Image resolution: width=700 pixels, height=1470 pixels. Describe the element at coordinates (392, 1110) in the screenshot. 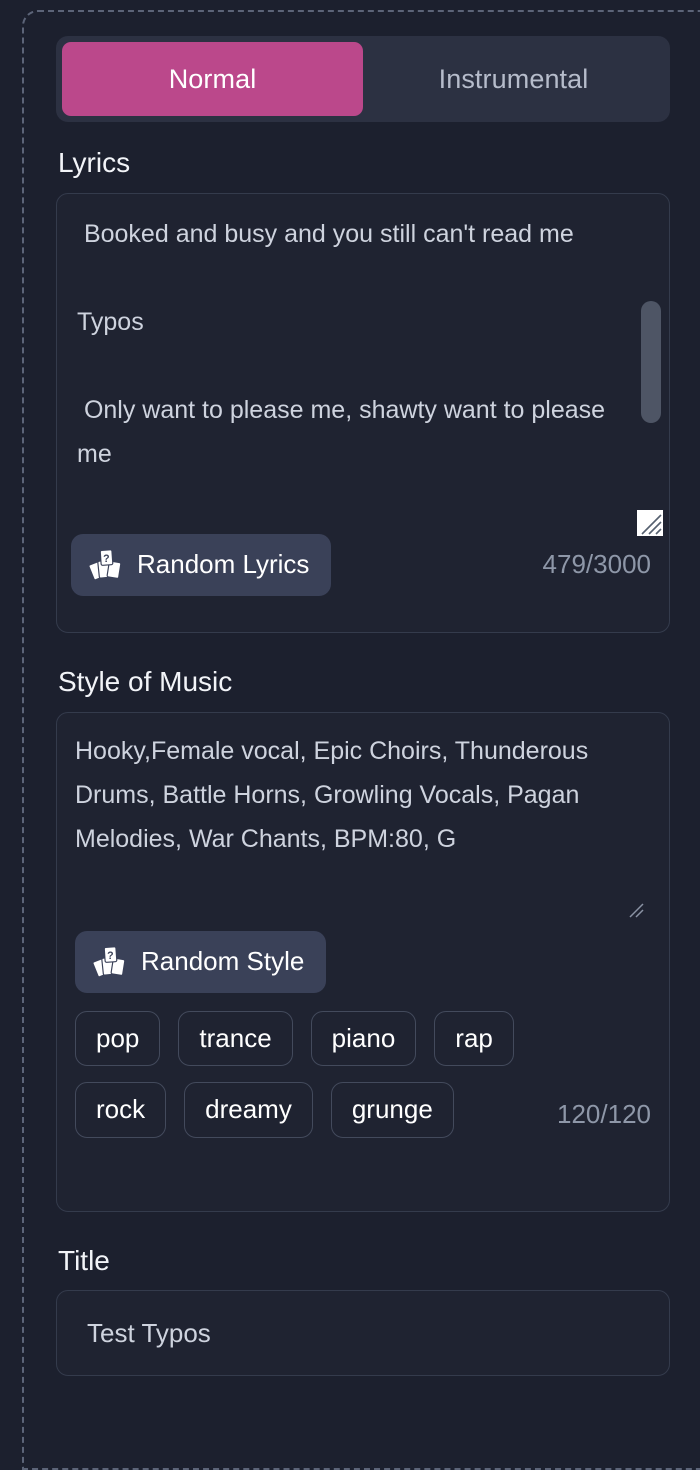

I see `style-tag-grunge: grunge` at that location.